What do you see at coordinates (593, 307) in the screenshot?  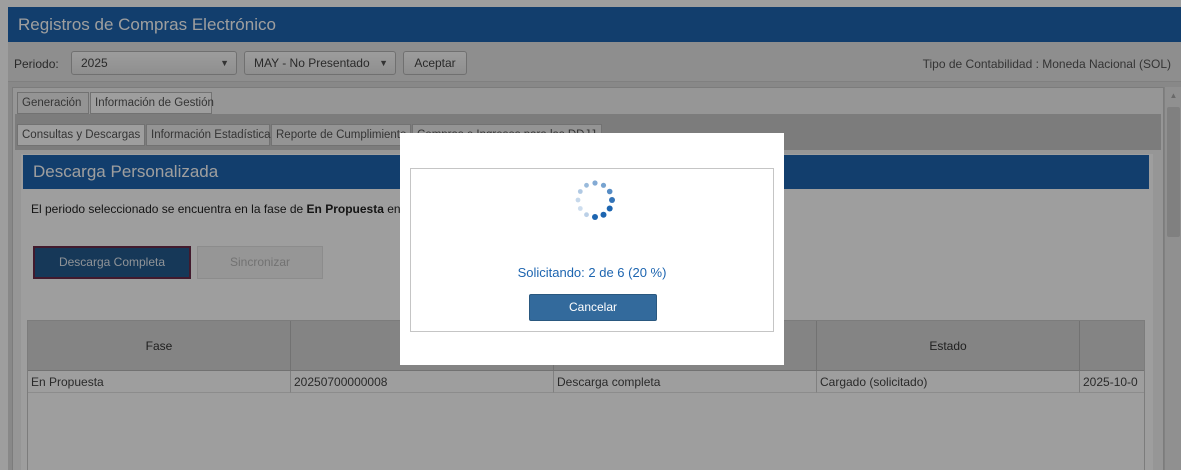 I see `cancel-button: Cancelar` at bounding box center [593, 307].